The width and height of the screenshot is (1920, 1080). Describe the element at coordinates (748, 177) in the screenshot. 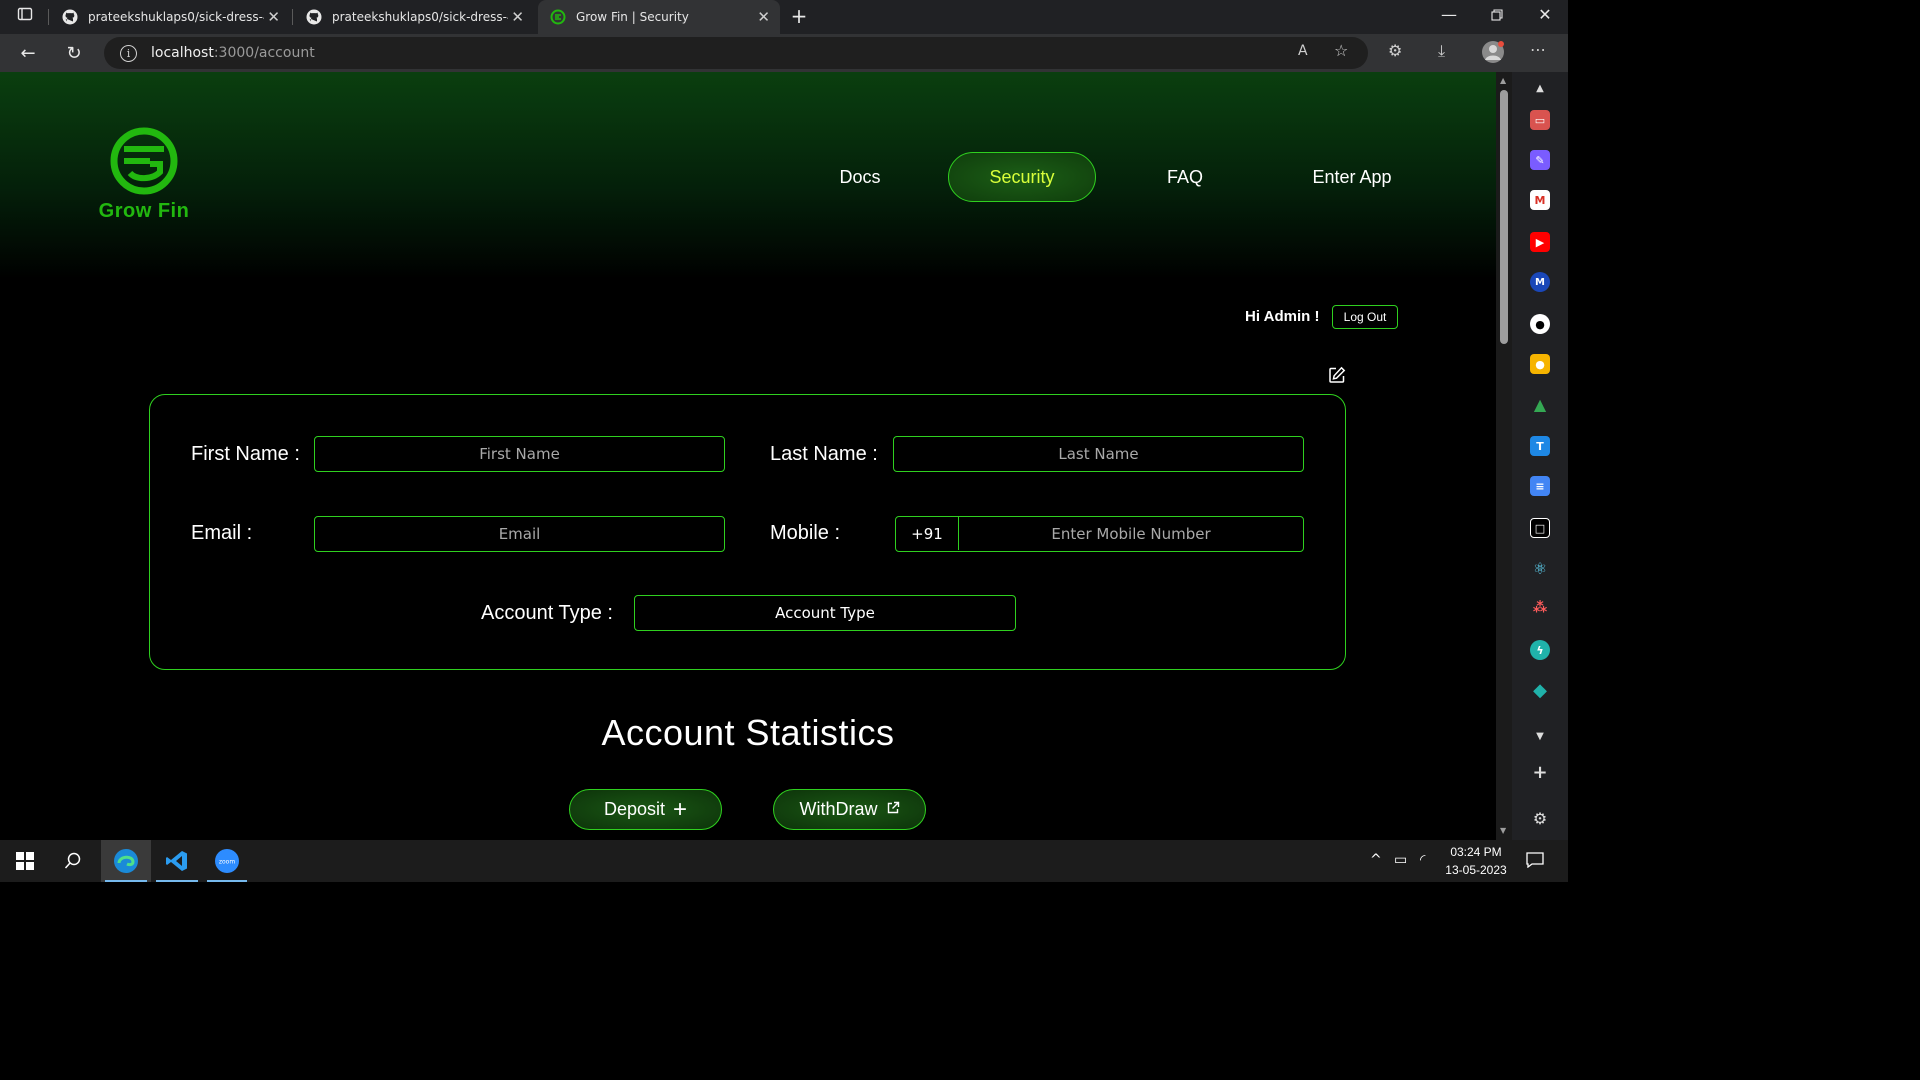

I see `main-nav: Docs Security FAQ Enter App` at that location.